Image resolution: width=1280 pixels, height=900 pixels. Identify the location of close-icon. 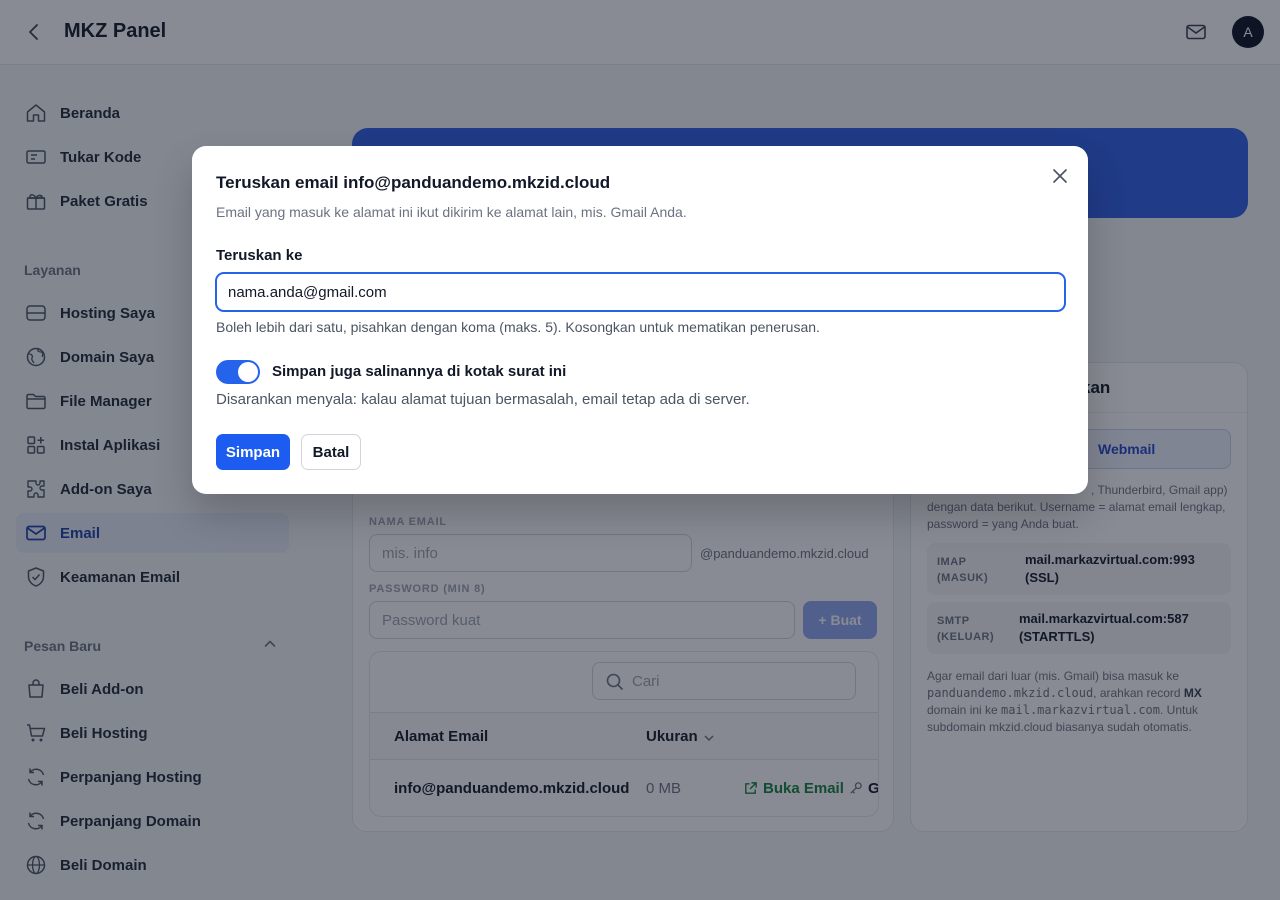
(1060, 176).